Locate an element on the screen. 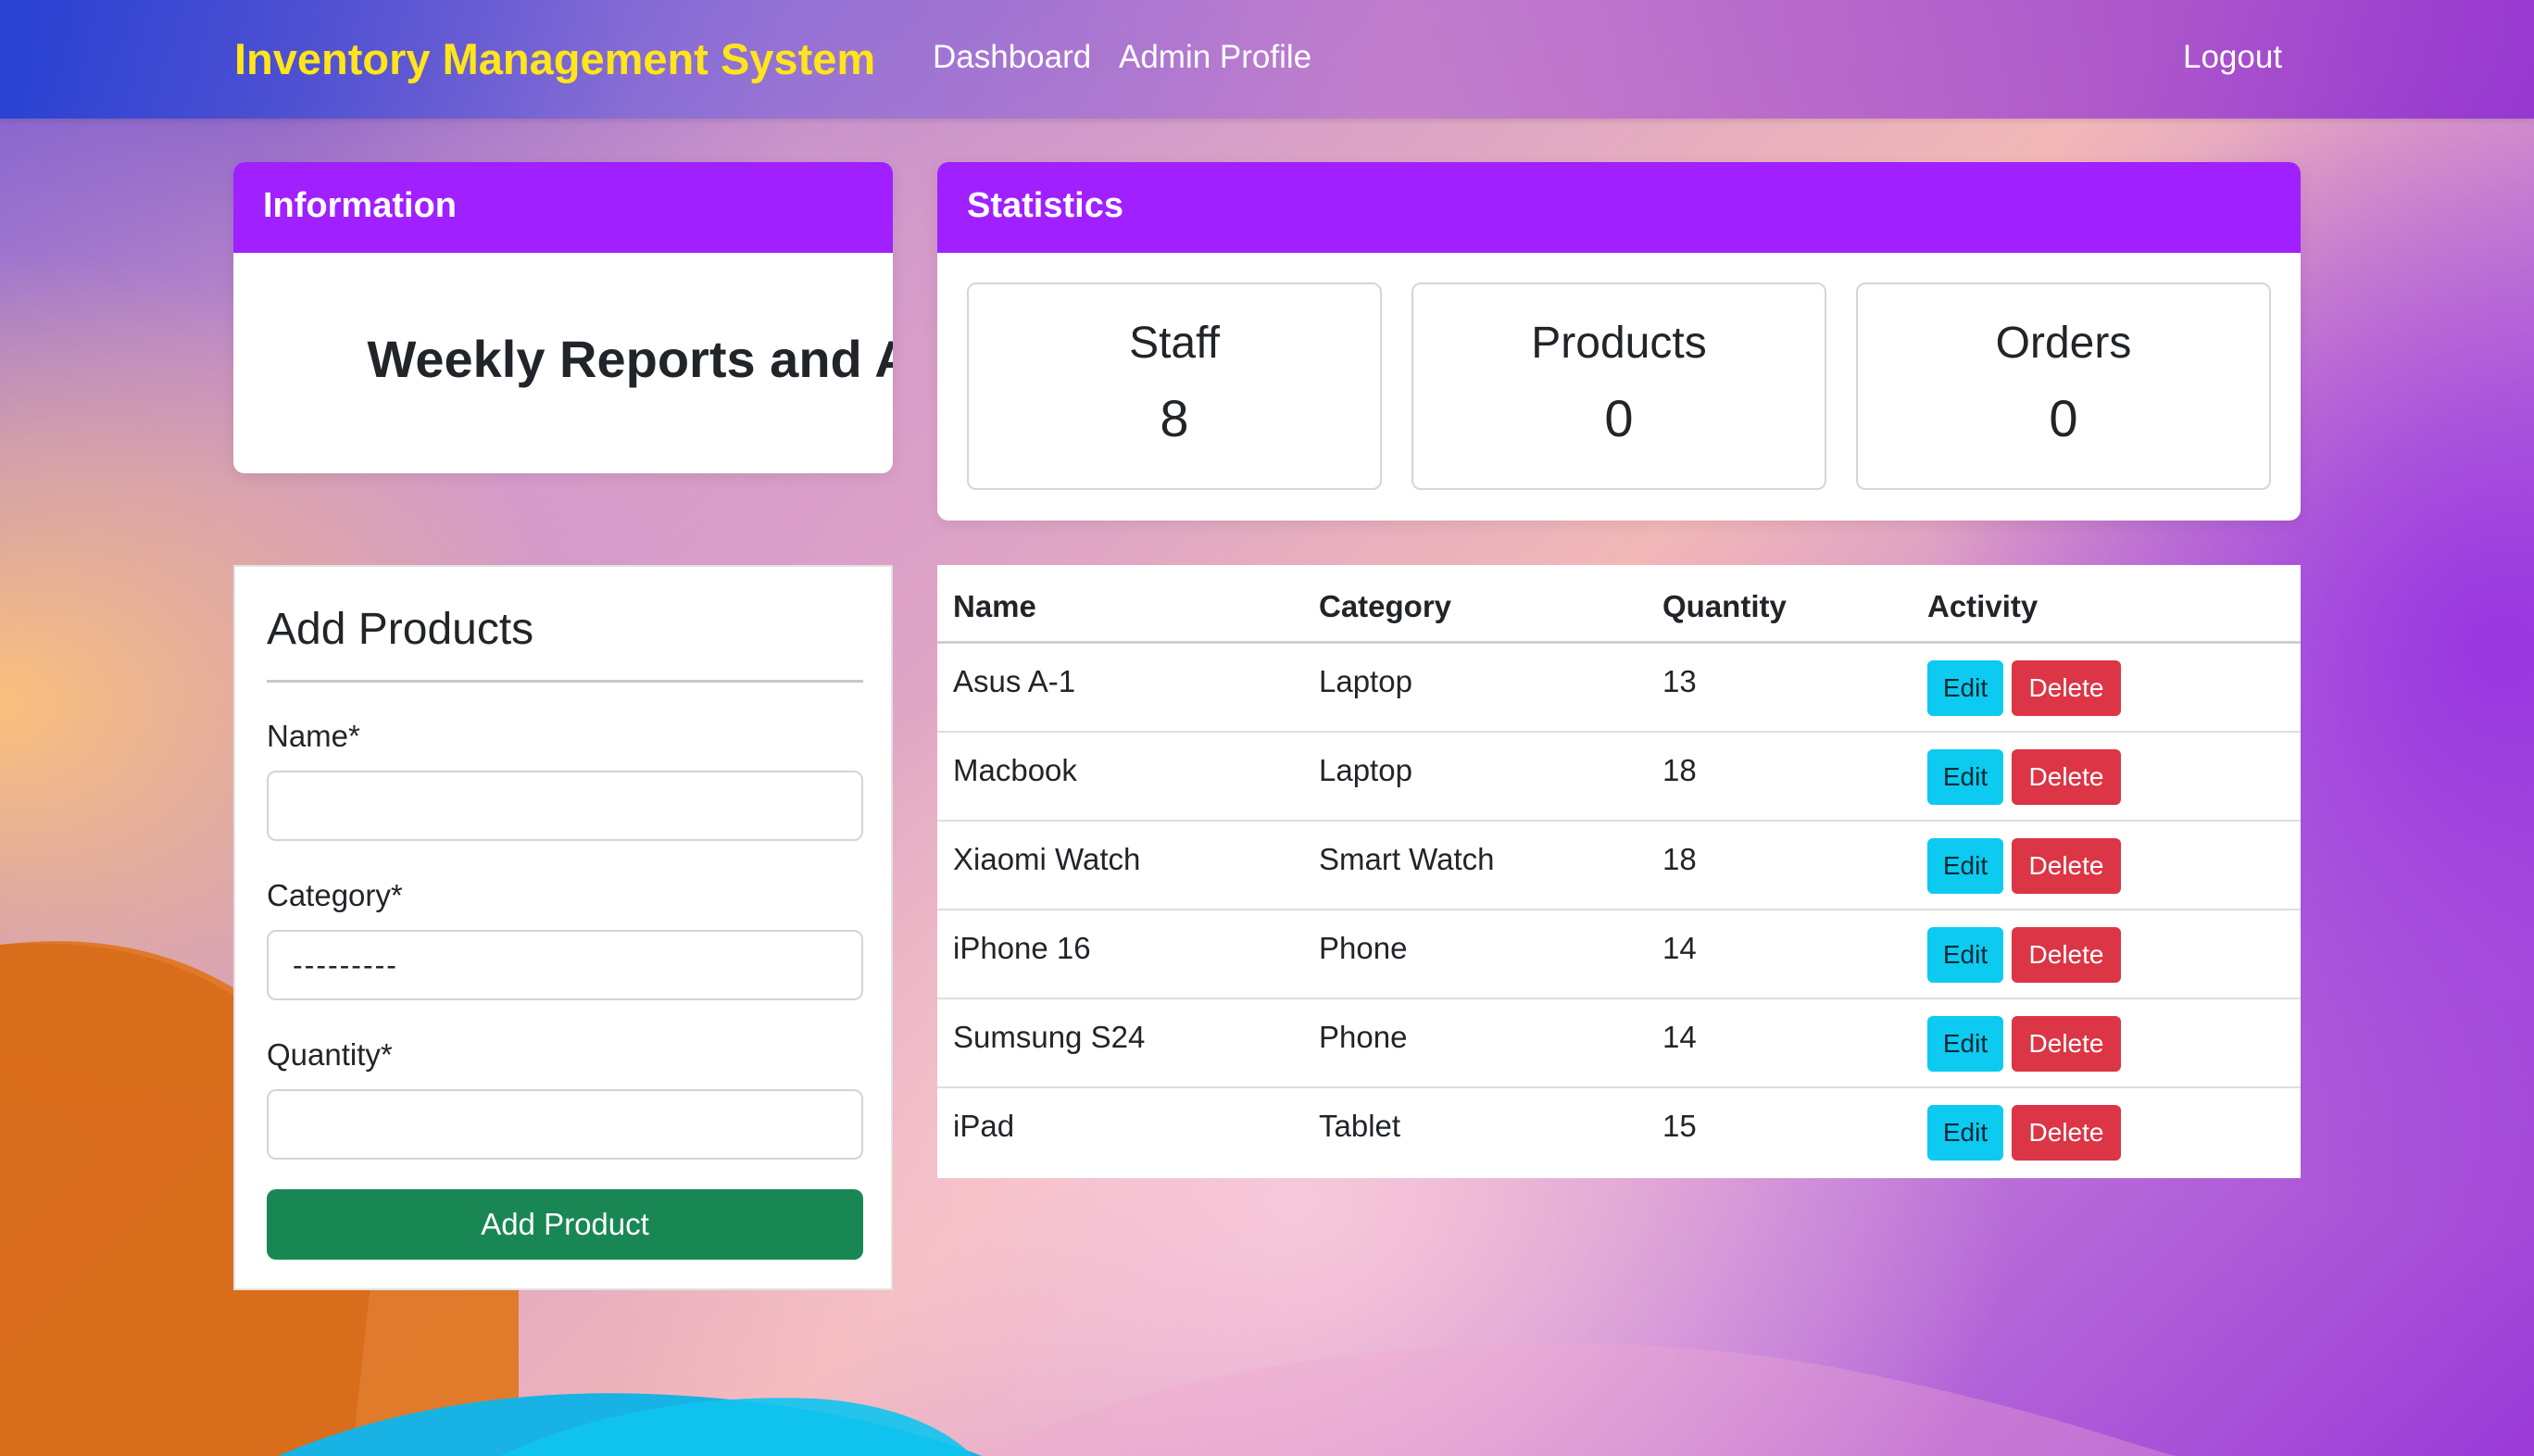  form-divider is located at coordinates (565, 681).